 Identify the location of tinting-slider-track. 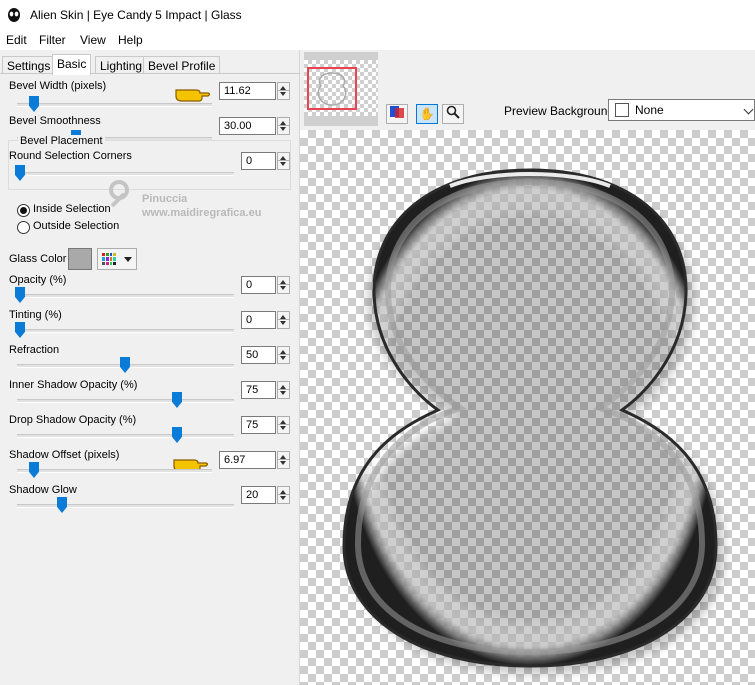
(125, 331).